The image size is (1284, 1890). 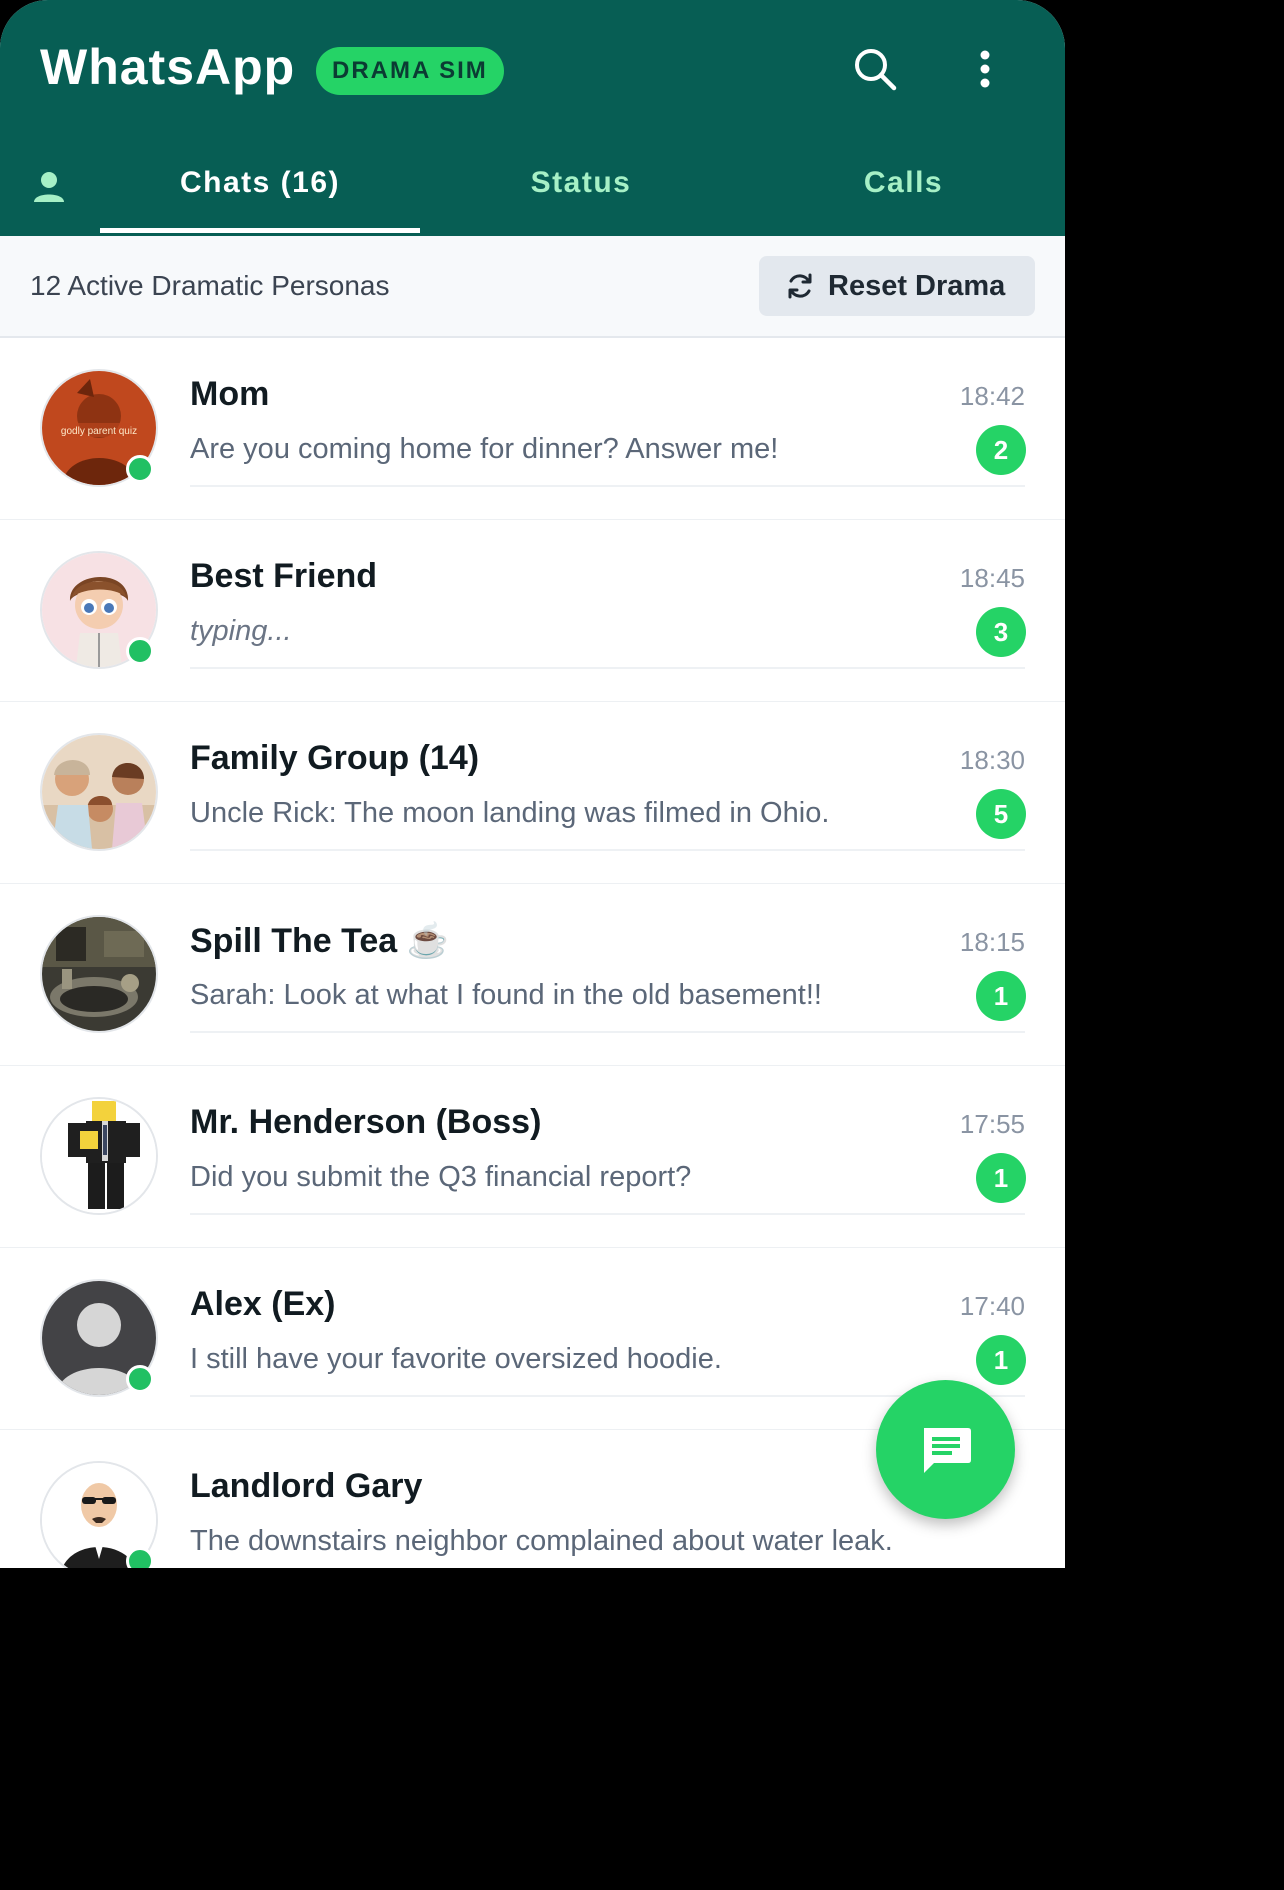 What do you see at coordinates (992, 578) in the screenshot?
I see `chat-time: 18:45` at bounding box center [992, 578].